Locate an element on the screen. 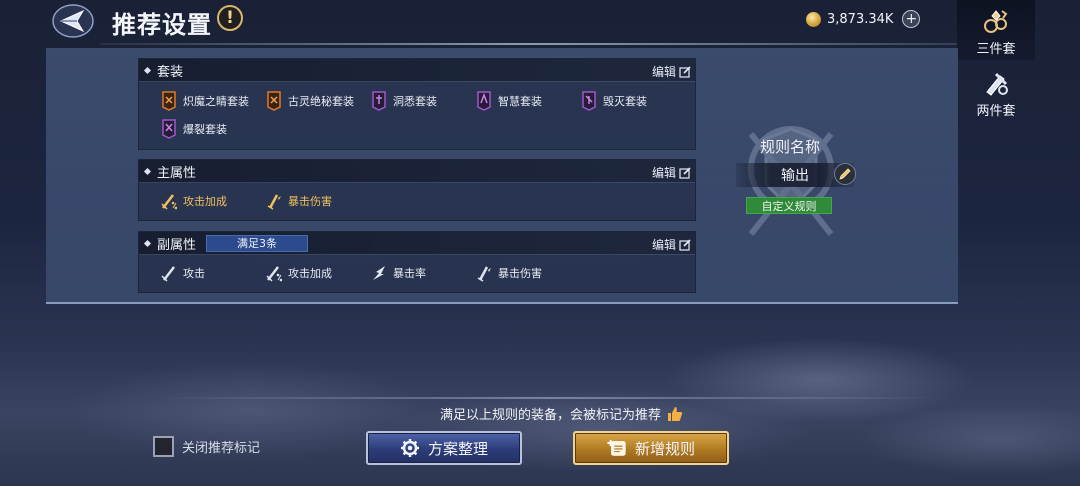  add-rule-button: 新增规则 is located at coordinates (651, 448).